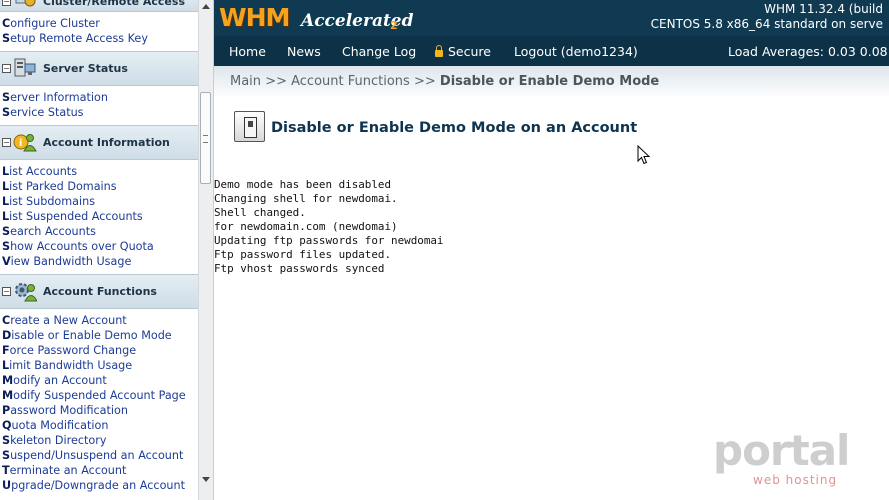 The width and height of the screenshot is (889, 500). What do you see at coordinates (26, 292) in the screenshot?
I see `account-functions-icon` at bounding box center [26, 292].